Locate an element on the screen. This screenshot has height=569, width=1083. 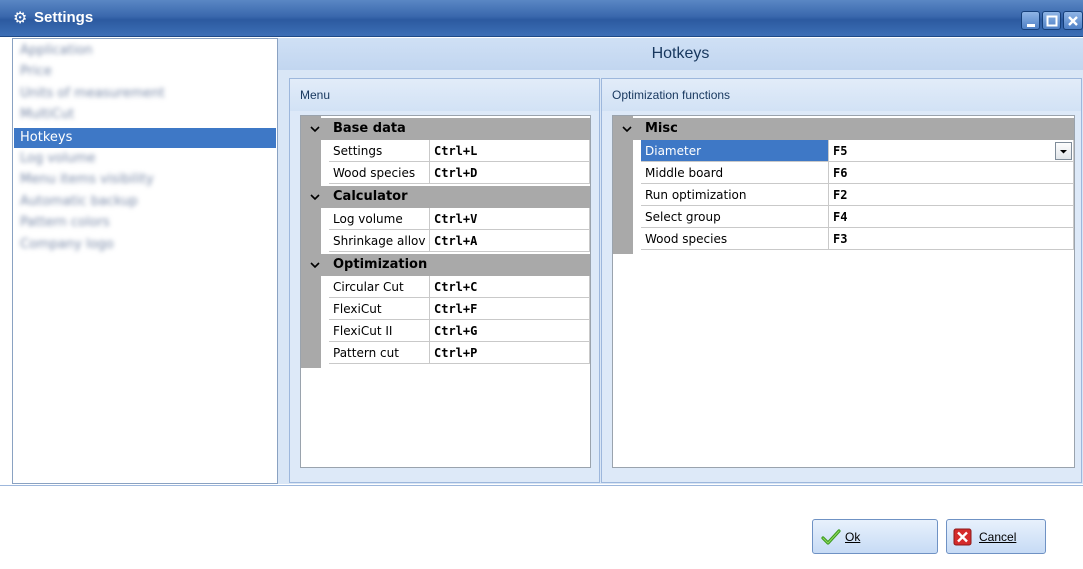
page-title: Hotkeys is located at coordinates (680, 54).